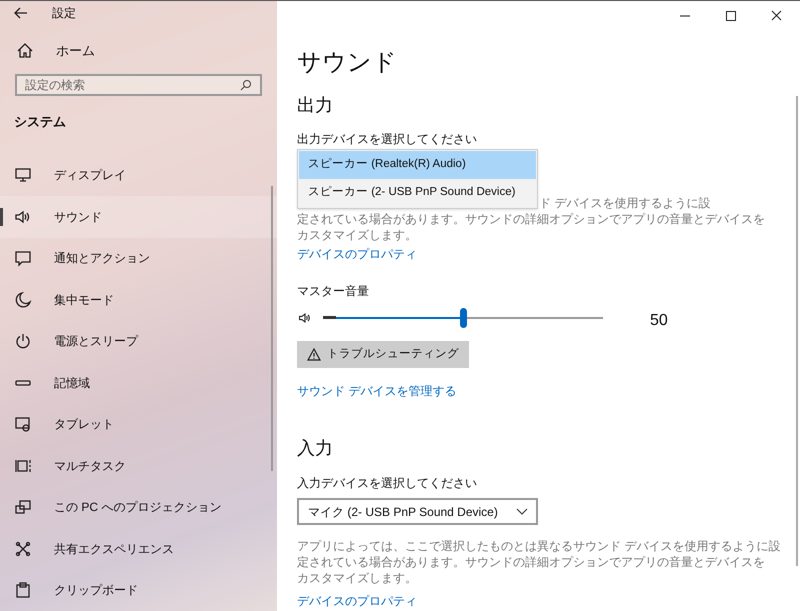 This screenshot has width=800, height=611. Describe the element at coordinates (246, 85) in the screenshot. I see `search-icon` at that location.